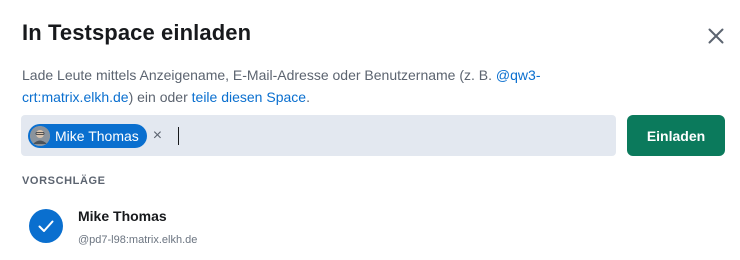 This screenshot has width=740, height=260. I want to click on description-text: ) ein oder, so click(160, 97).